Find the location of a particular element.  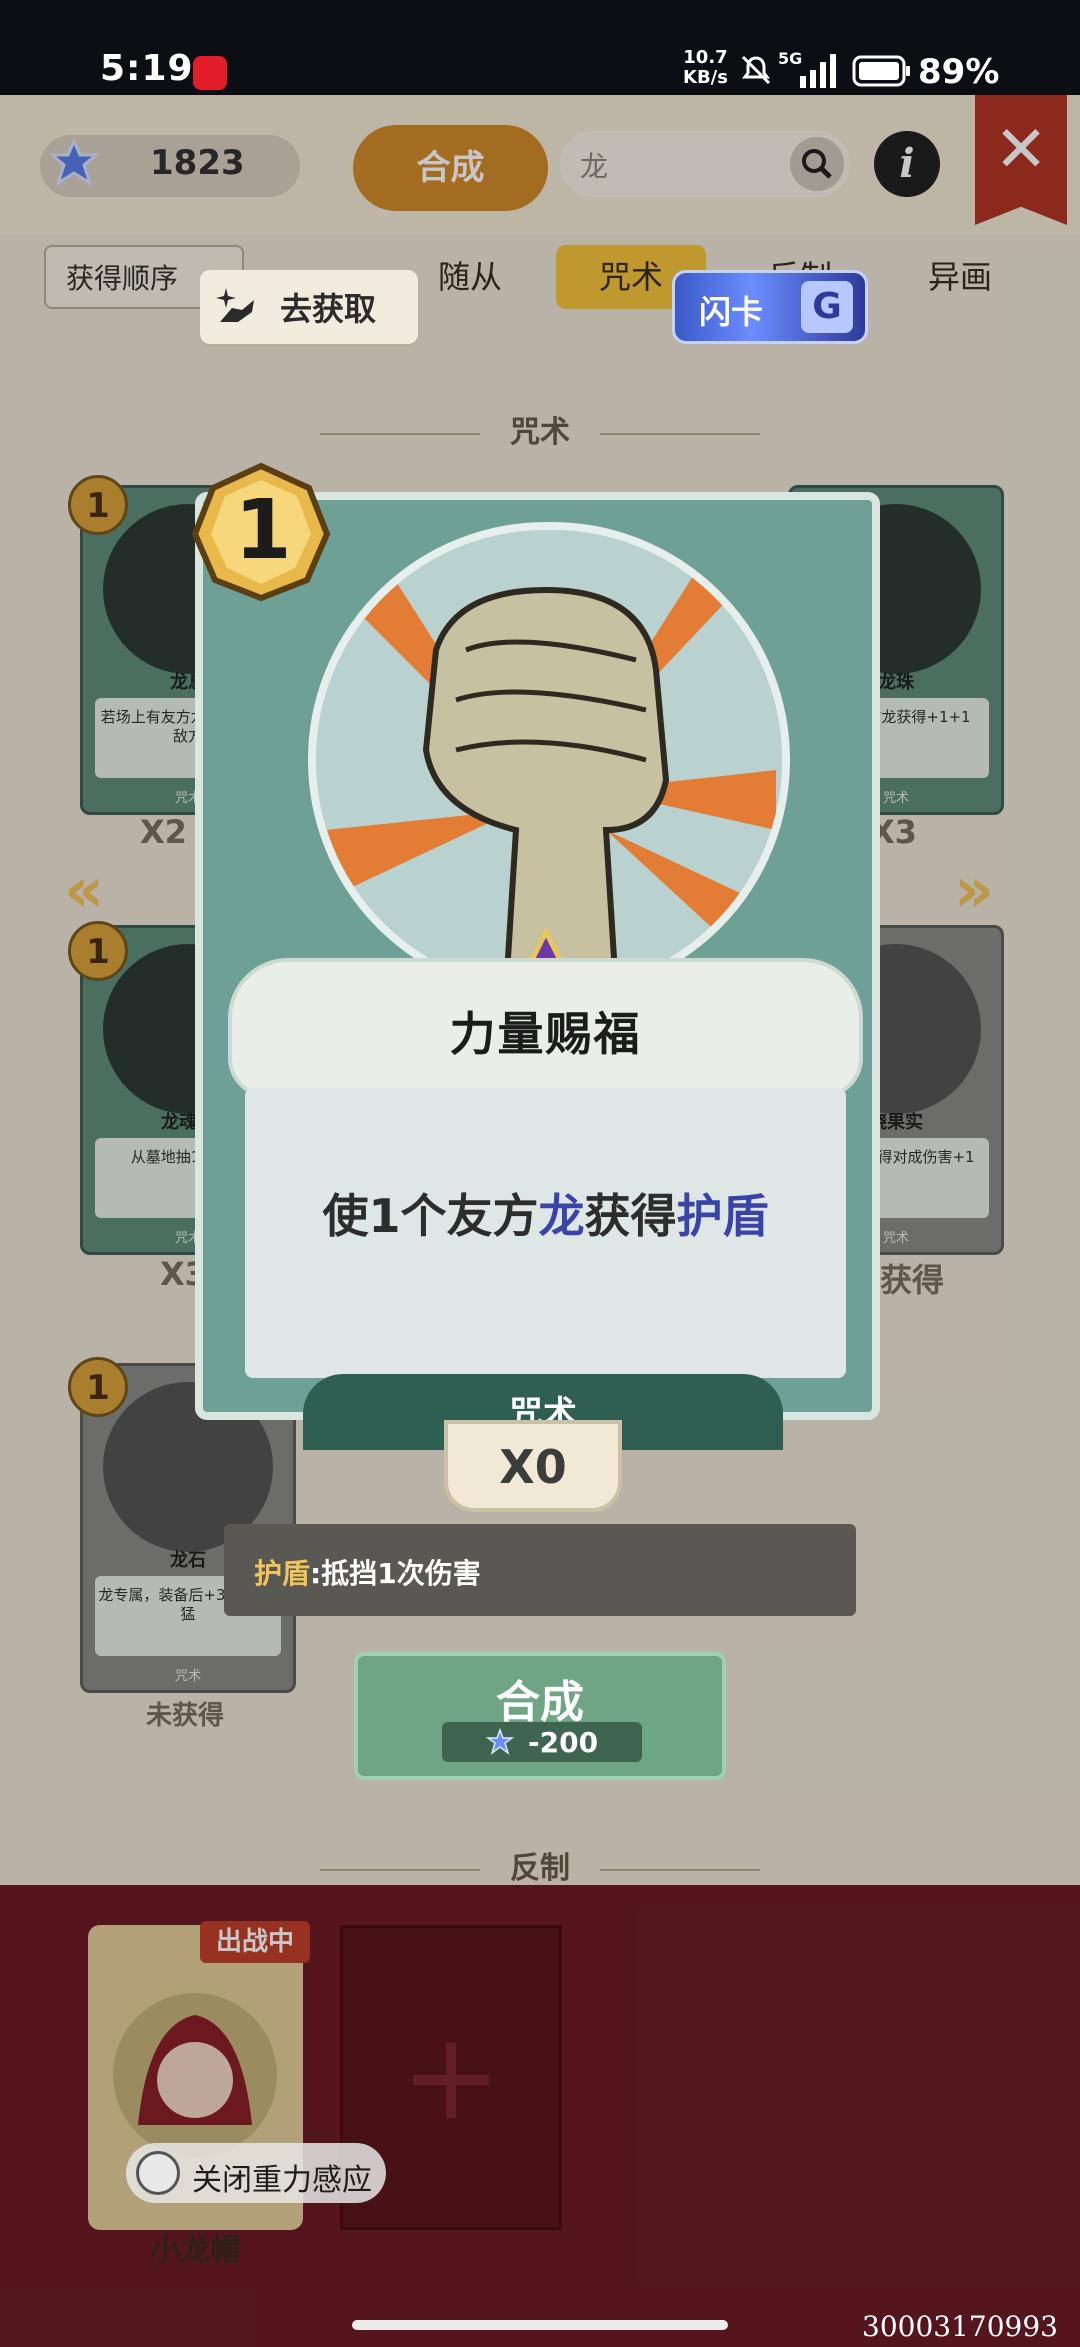

compose-label: 合成 is located at coordinates (540, 1702).